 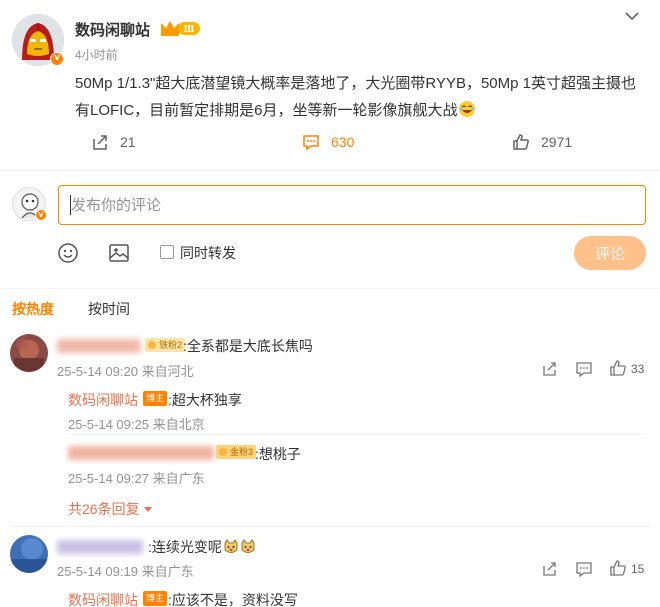 What do you see at coordinates (125, 571) in the screenshot?
I see `comment-meta: 25-5-14 09:19 来自广东` at bounding box center [125, 571].